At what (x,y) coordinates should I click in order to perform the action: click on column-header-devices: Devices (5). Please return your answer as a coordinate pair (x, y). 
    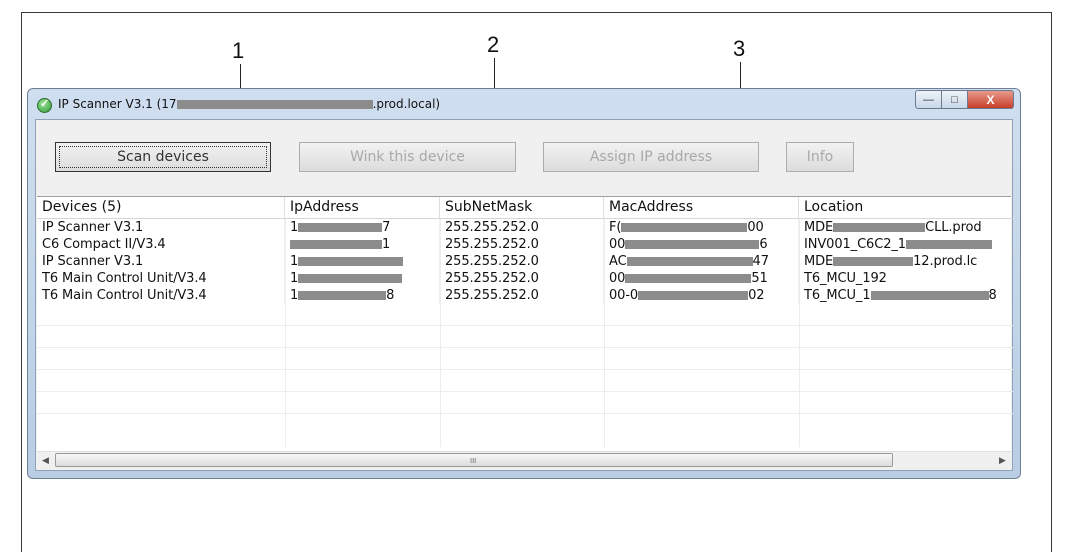
    Looking at the image, I should click on (161, 207).